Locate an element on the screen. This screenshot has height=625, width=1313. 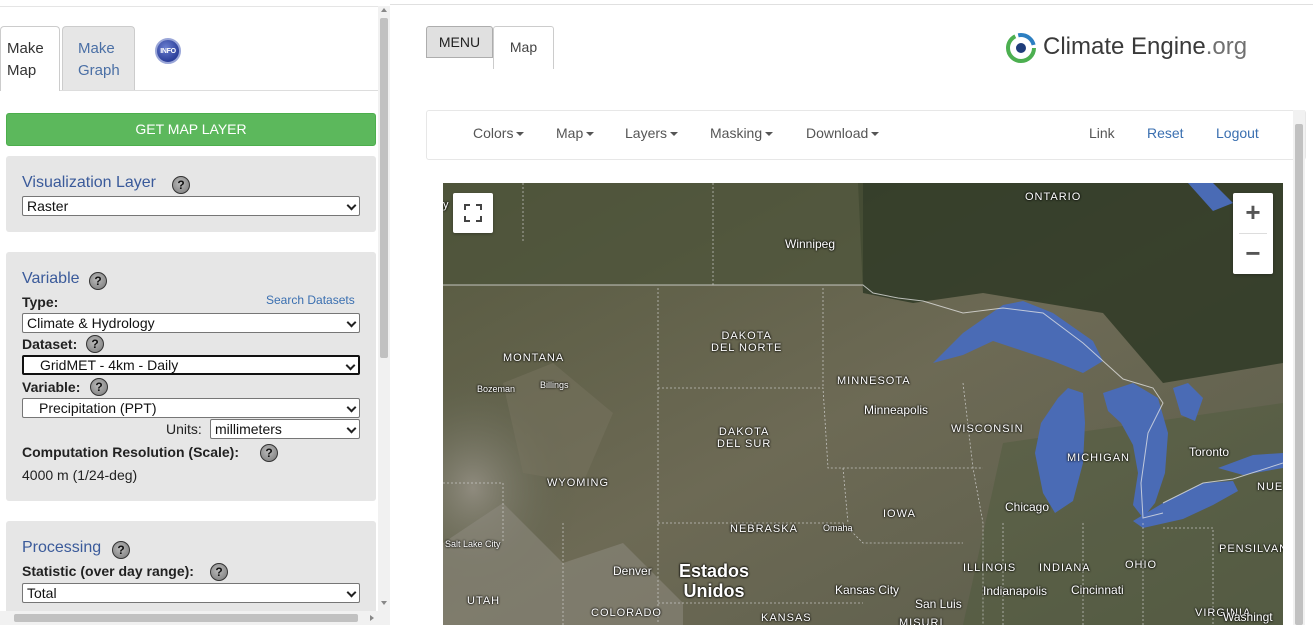
fullscreen-button is located at coordinates (473, 213).